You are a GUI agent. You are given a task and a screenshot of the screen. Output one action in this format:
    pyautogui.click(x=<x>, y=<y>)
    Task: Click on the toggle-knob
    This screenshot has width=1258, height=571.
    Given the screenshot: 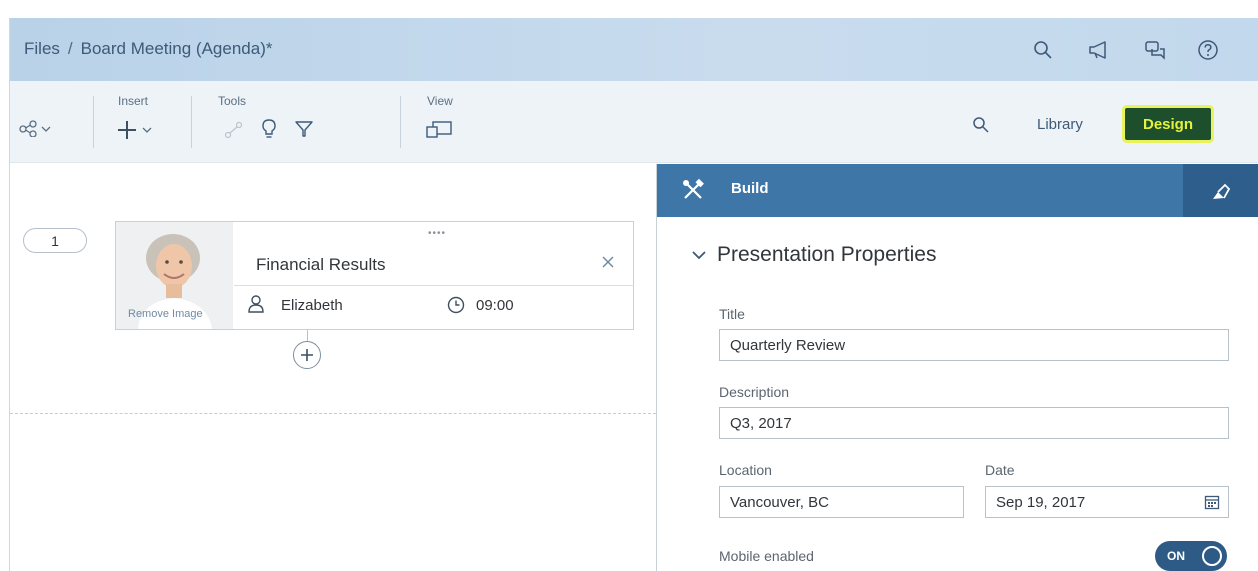 What is the action you would take?
    pyautogui.click(x=1212, y=556)
    